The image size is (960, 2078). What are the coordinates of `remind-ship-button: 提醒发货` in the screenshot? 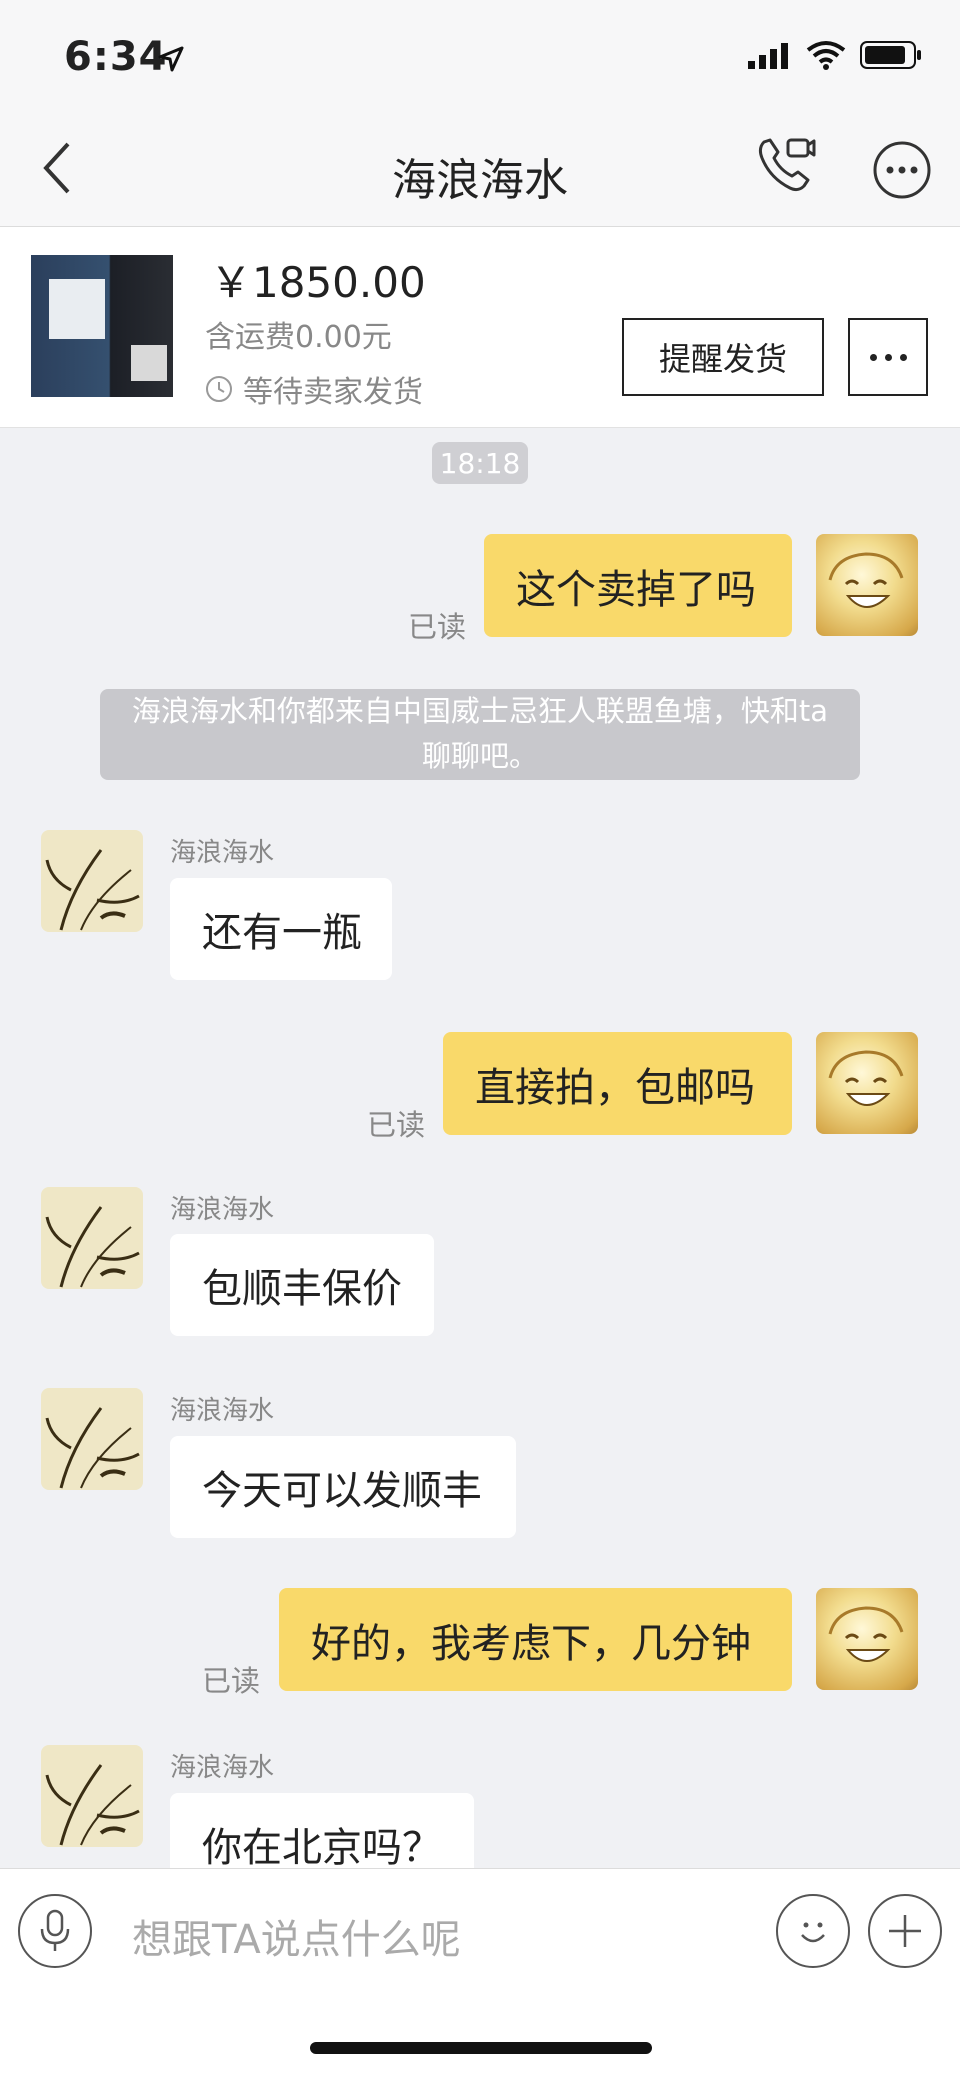 It's located at (723, 357).